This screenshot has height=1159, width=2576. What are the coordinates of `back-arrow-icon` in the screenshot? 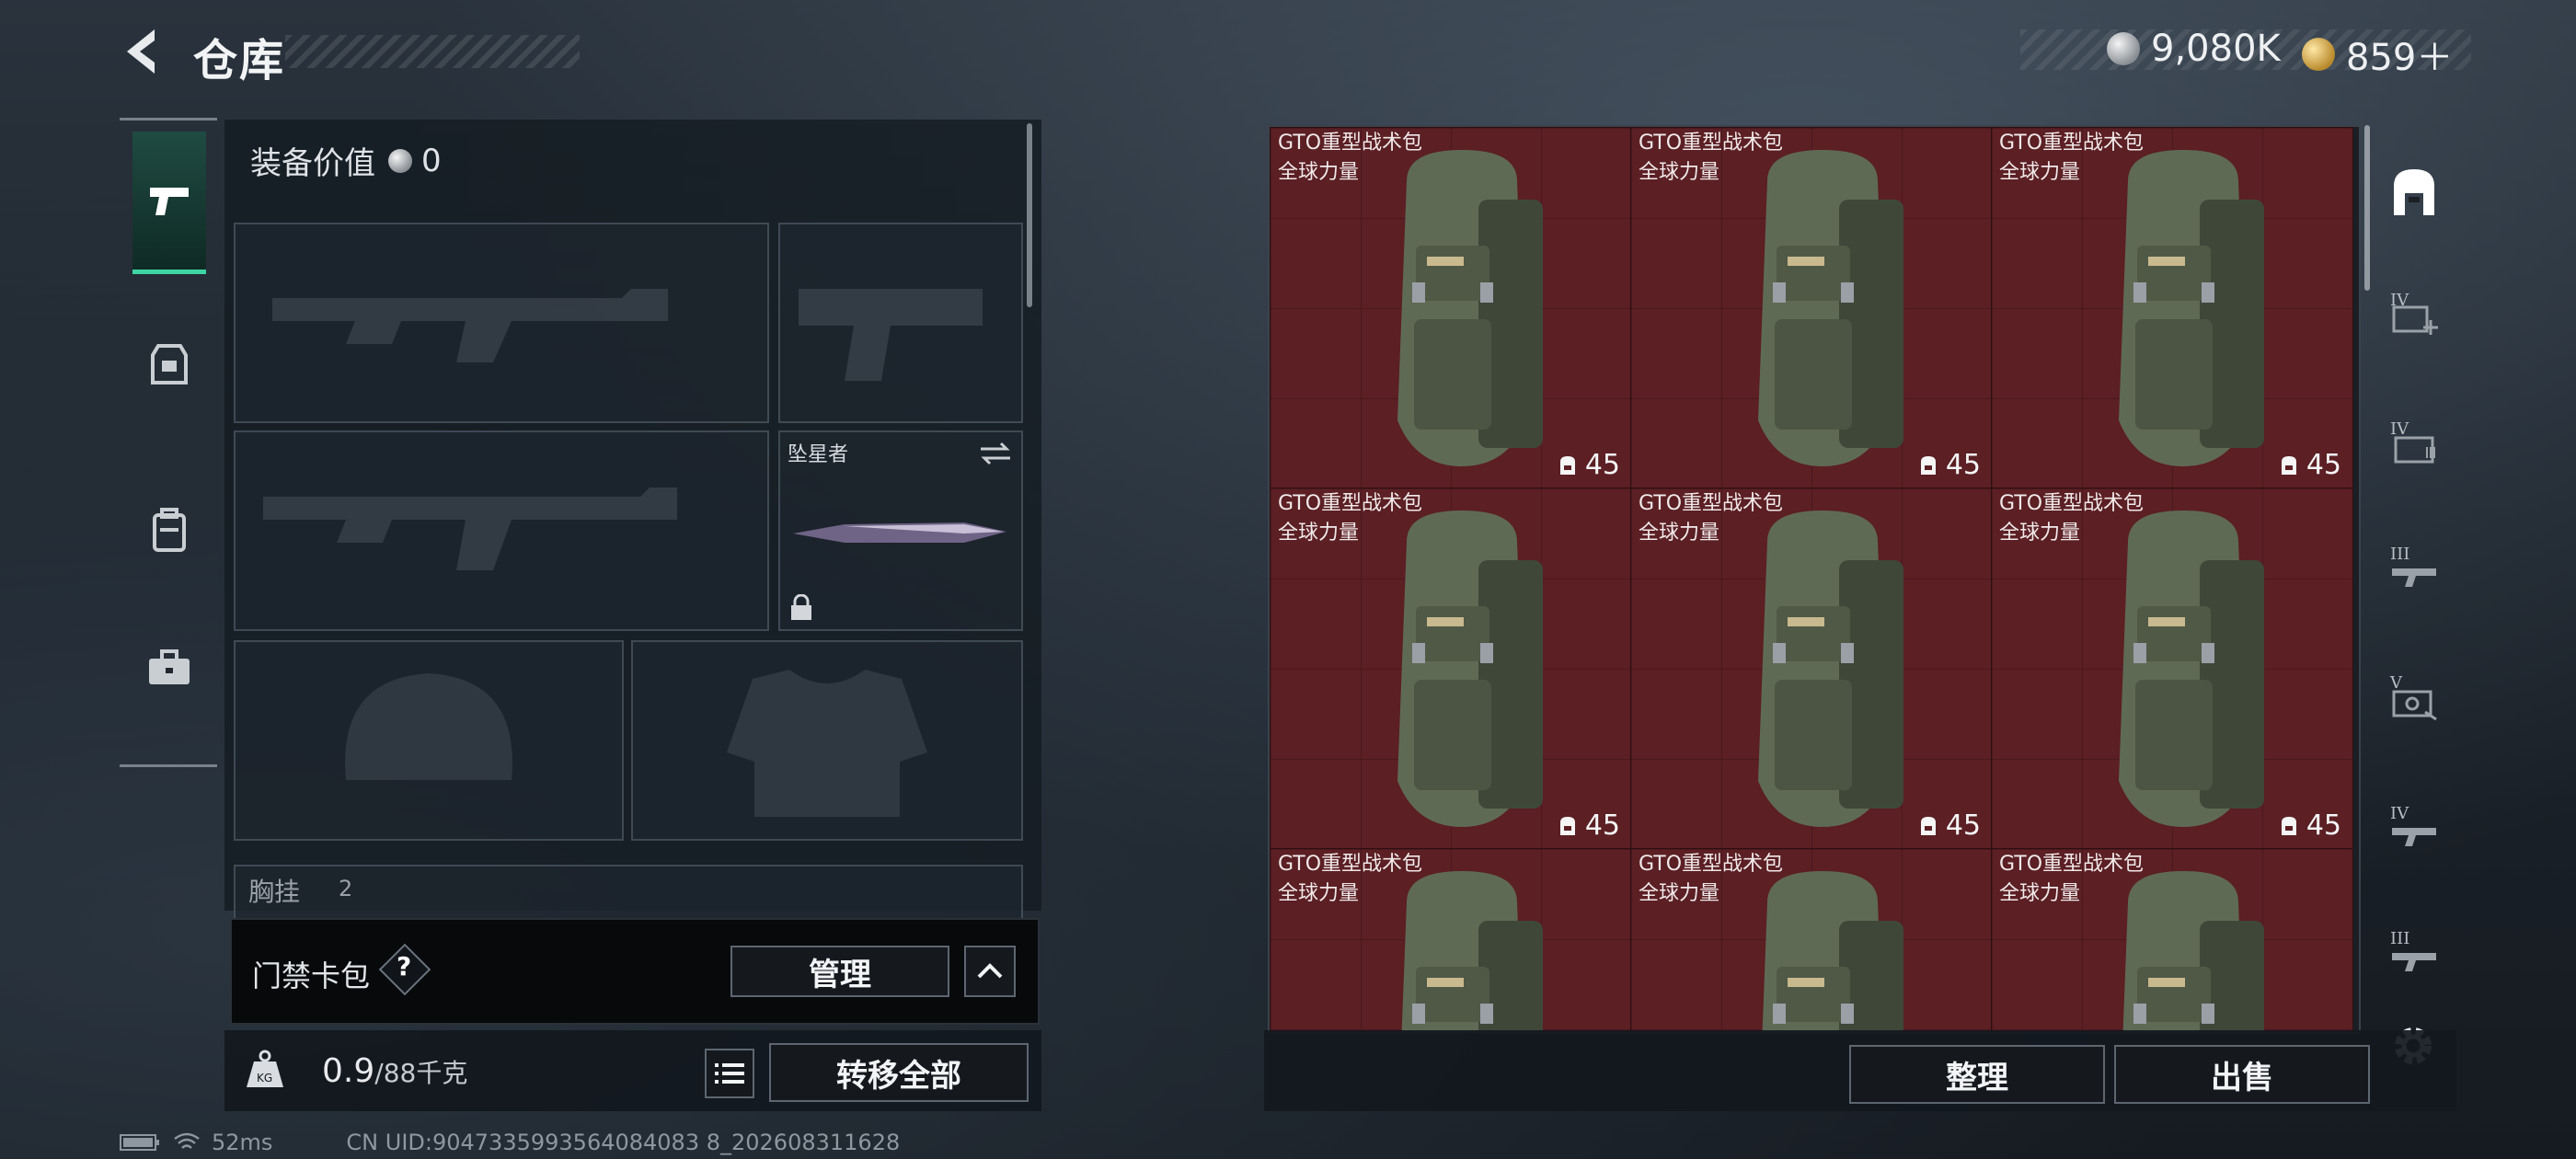 It's located at (141, 51).